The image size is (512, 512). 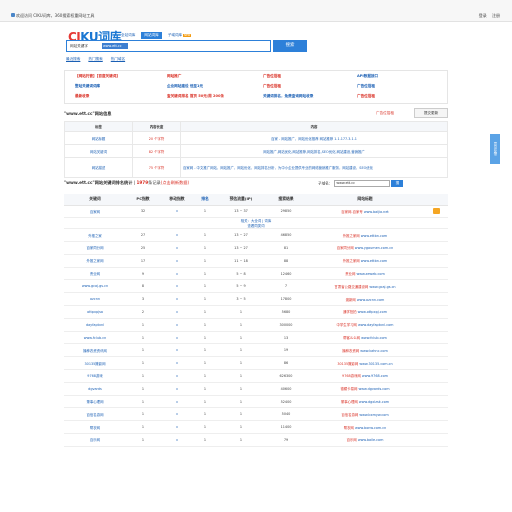 I want to click on filter-button: 搜, so click(x=397, y=183).